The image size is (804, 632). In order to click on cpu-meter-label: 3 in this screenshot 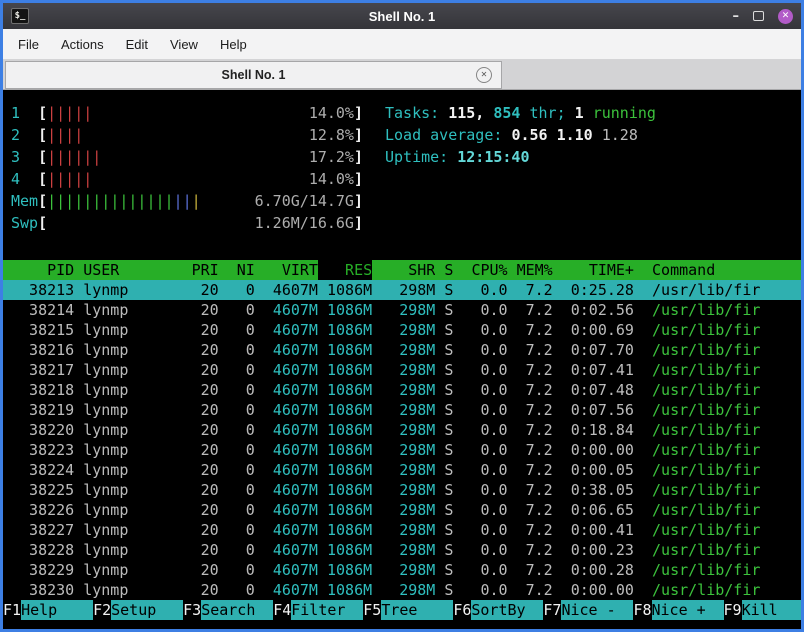, I will do `click(16, 157)`.